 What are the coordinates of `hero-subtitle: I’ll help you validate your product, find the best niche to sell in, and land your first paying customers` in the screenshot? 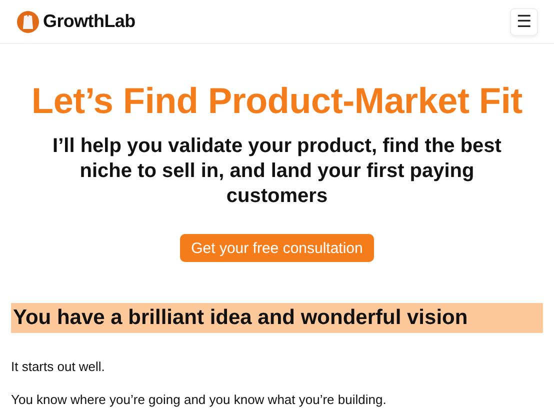 It's located at (277, 171).